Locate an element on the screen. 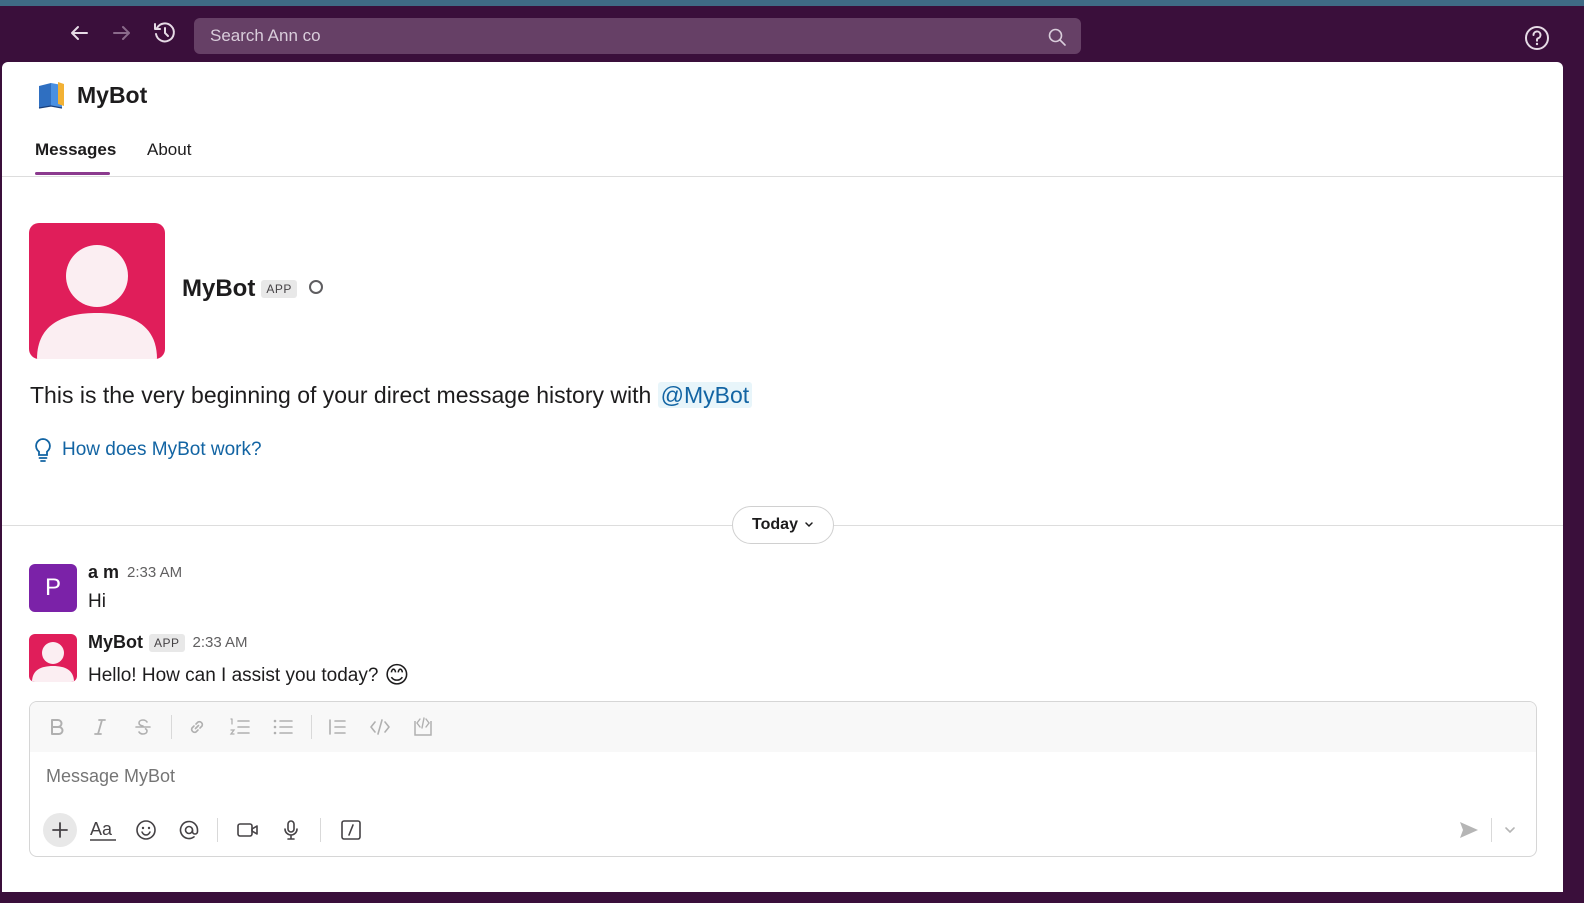 The width and height of the screenshot is (1584, 903). strikethrough-icon is located at coordinates (143, 727).